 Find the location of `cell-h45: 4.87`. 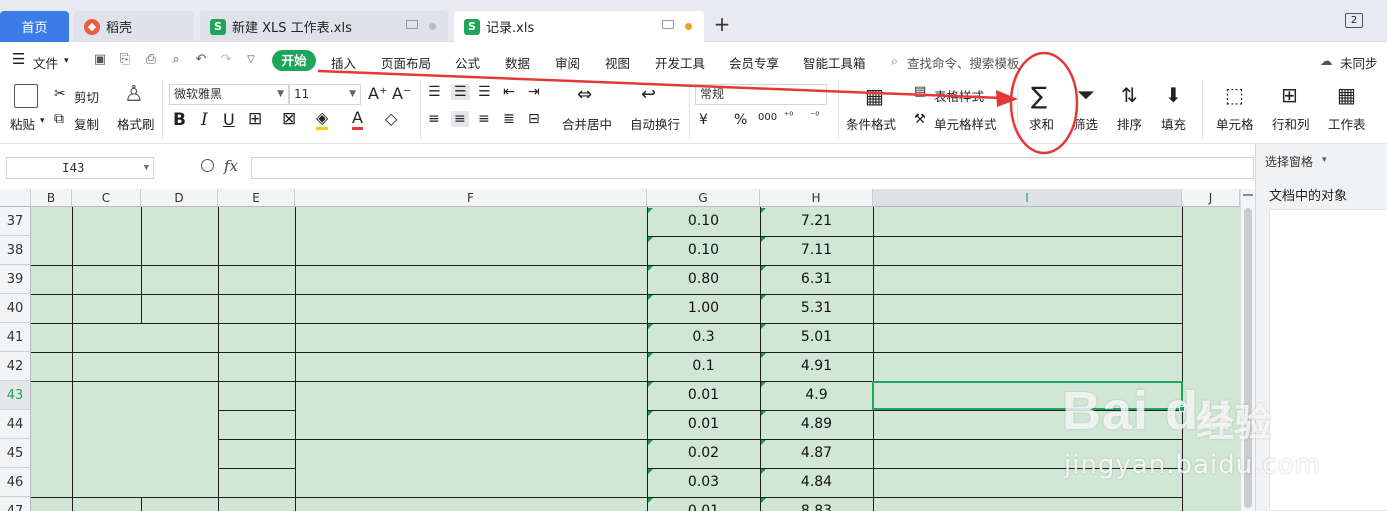

cell-h45: 4.87 is located at coordinates (816, 453).